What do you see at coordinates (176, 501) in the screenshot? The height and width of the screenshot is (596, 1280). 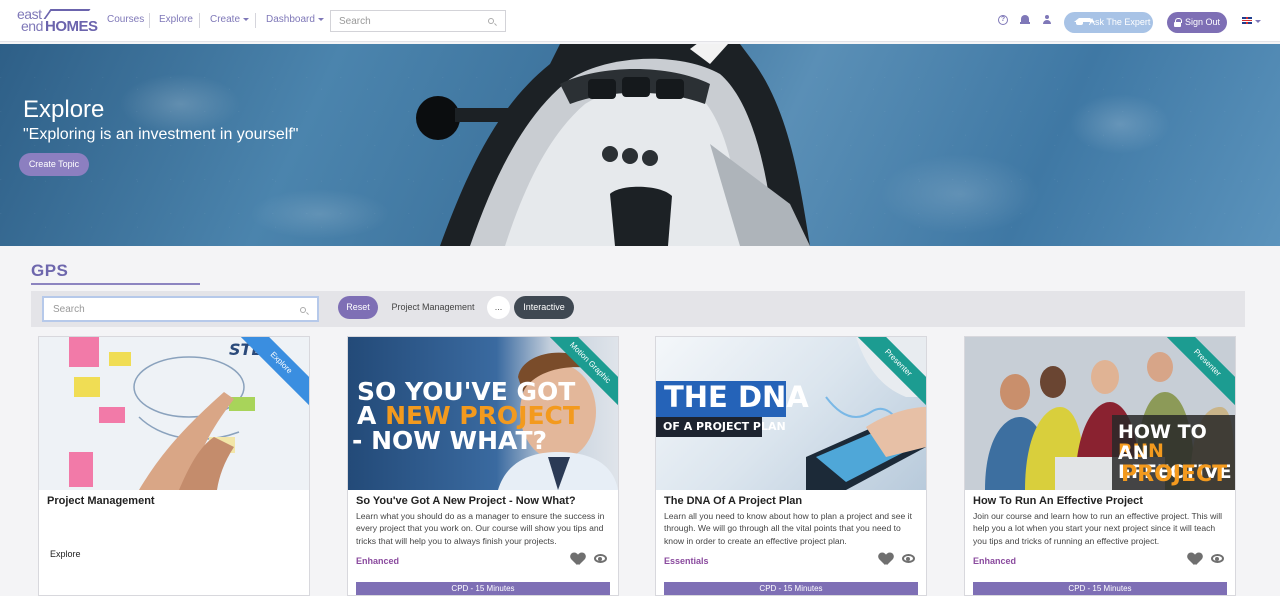 I see `card-title: Project Management` at bounding box center [176, 501].